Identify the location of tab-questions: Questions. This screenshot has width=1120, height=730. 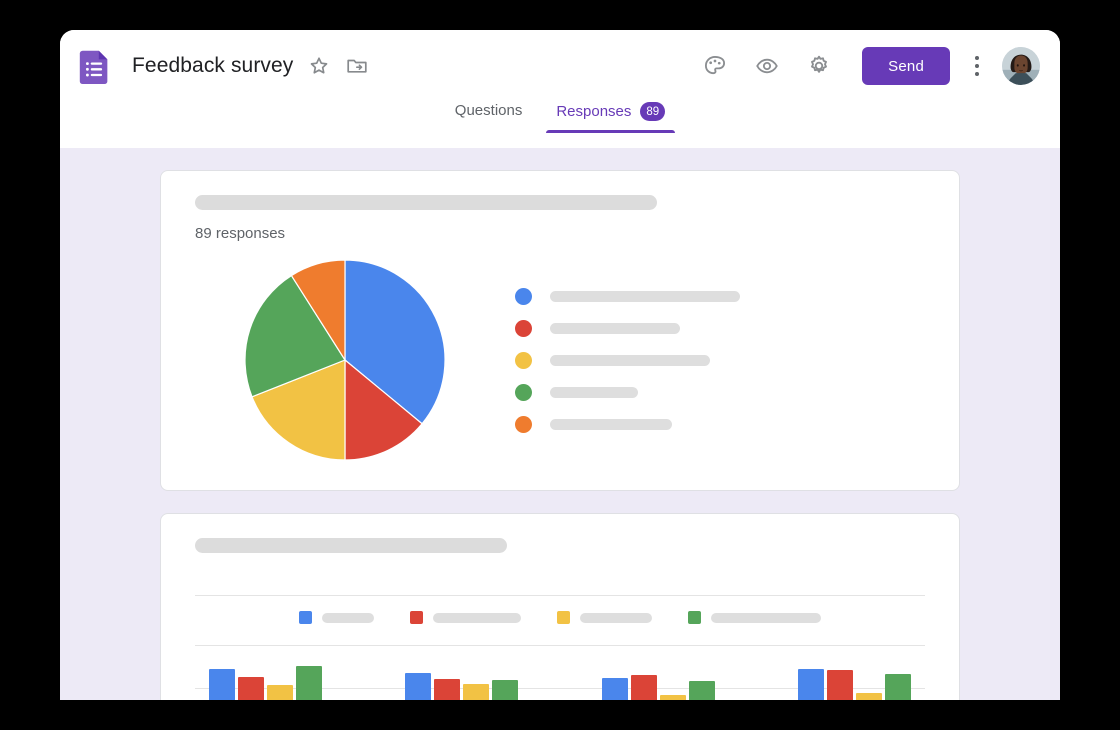
(489, 116).